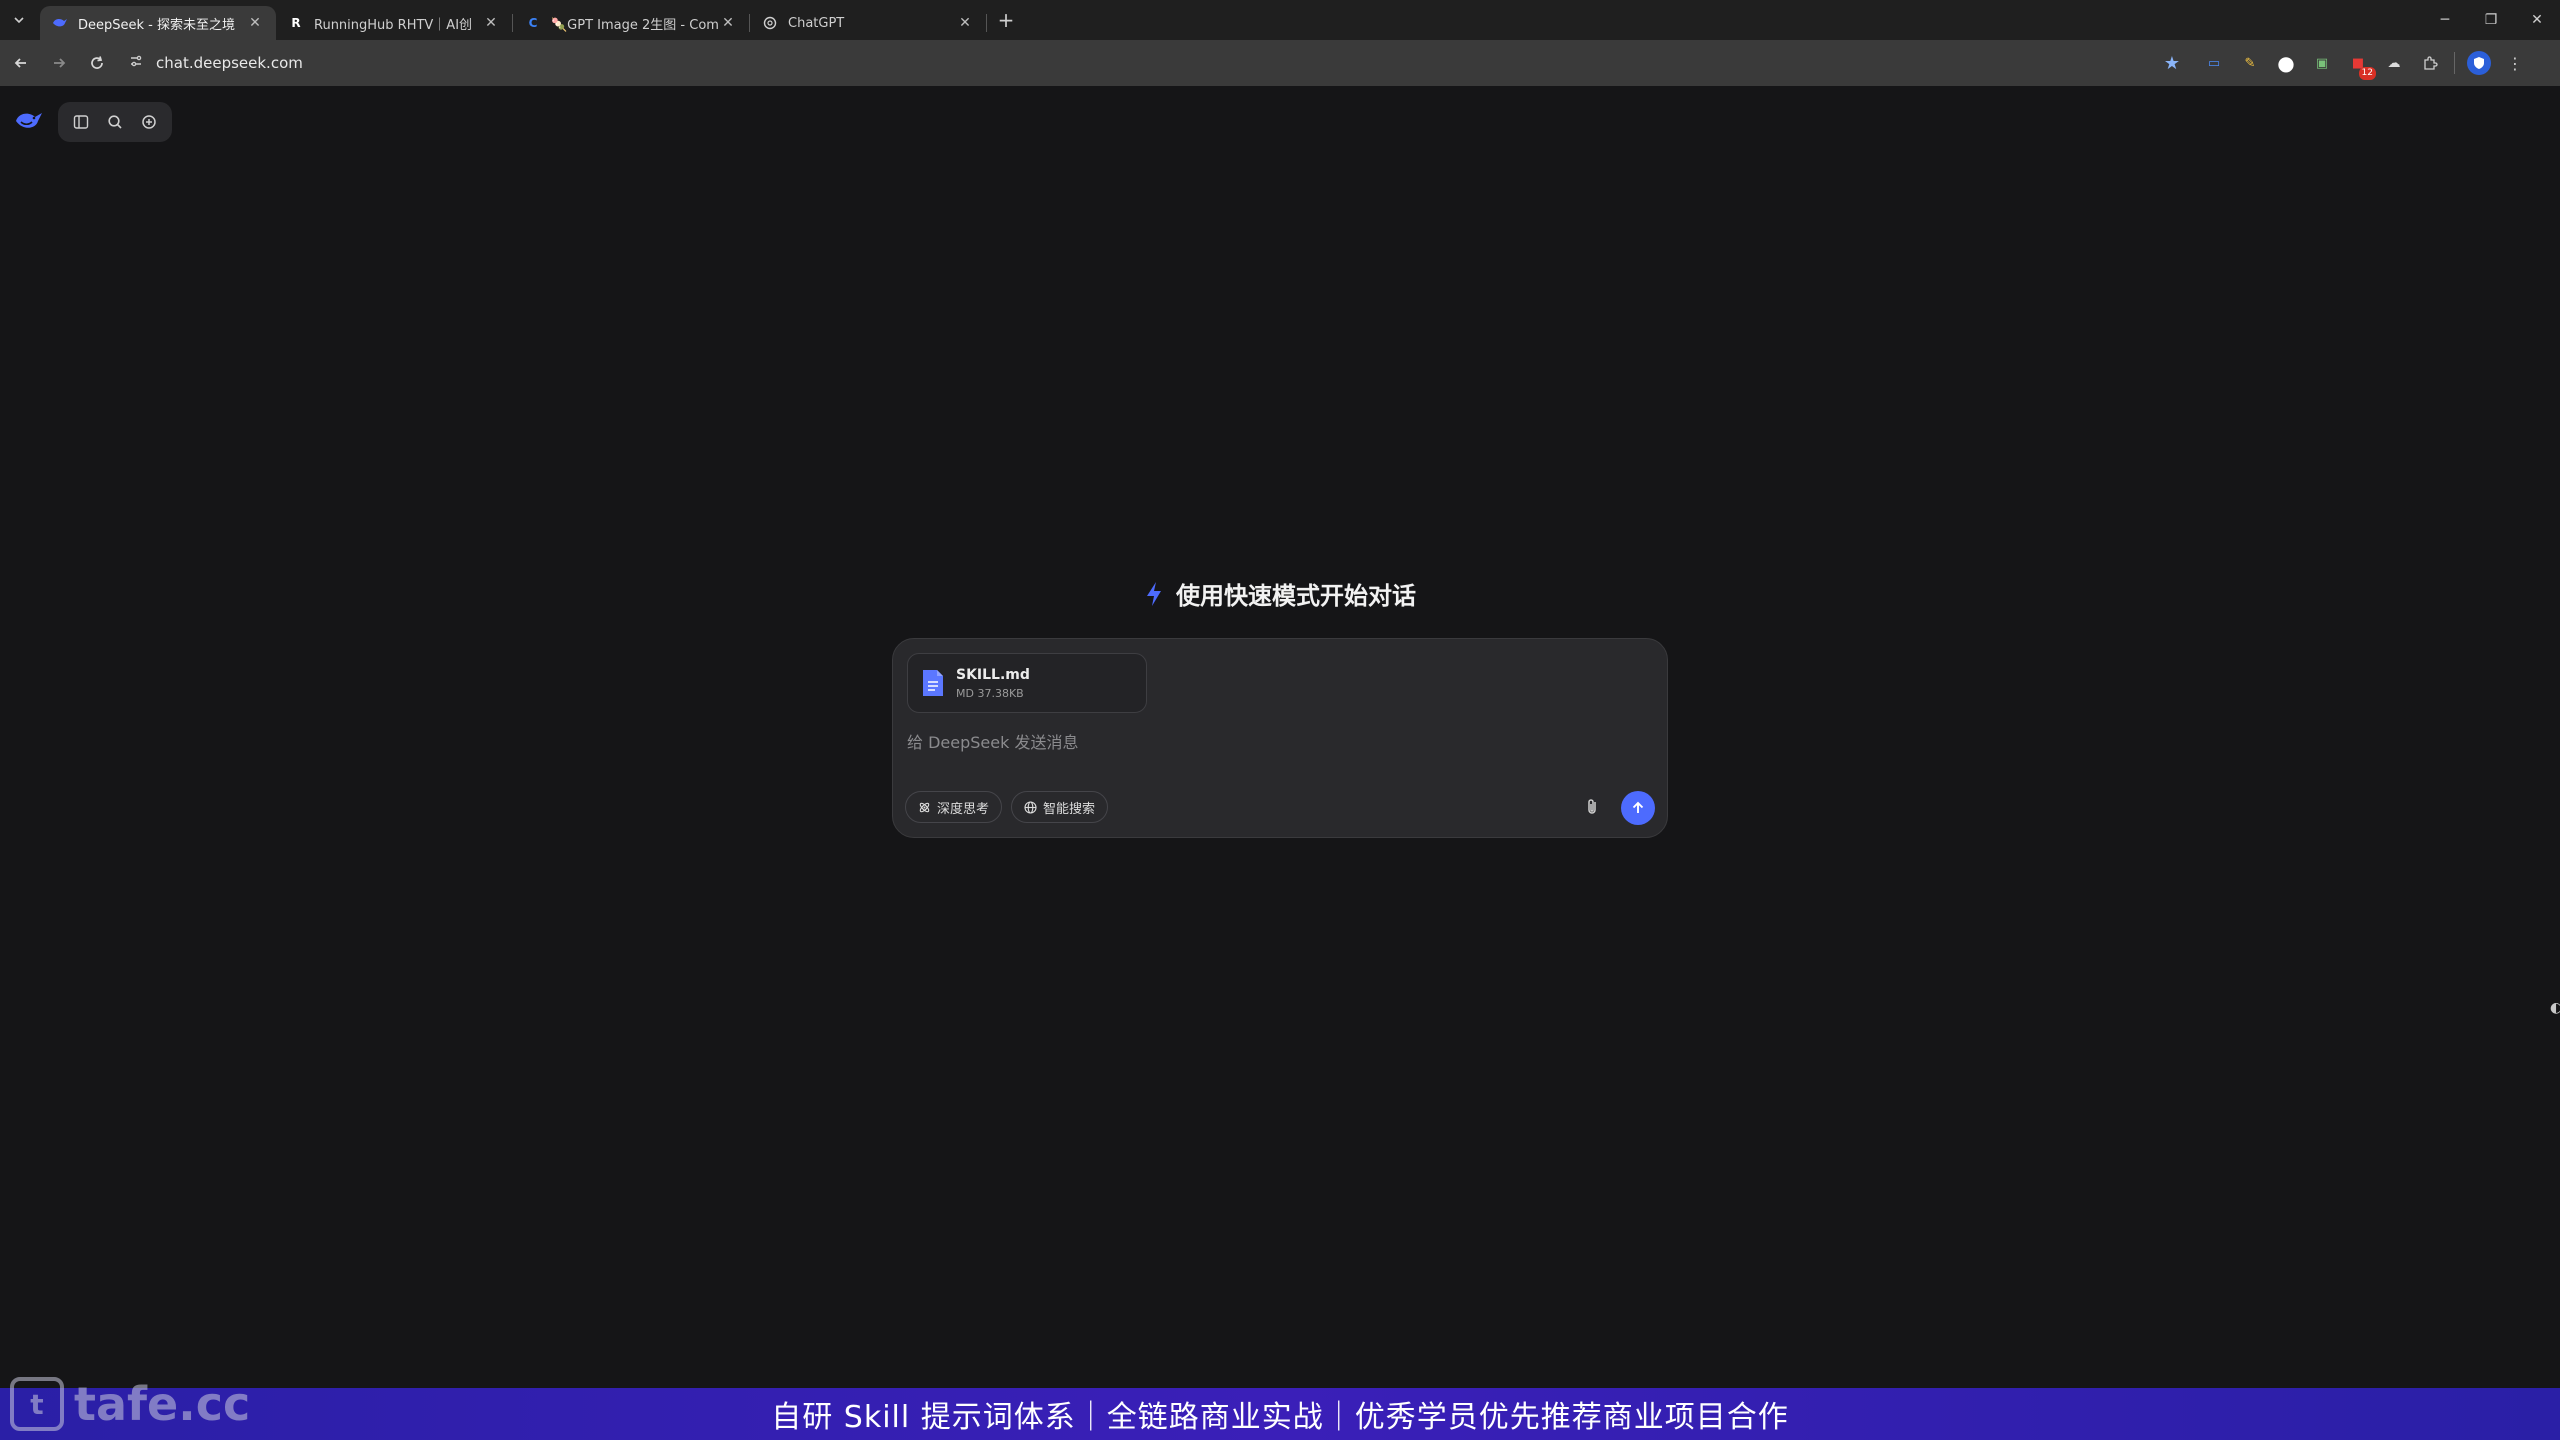 This screenshot has height=1440, width=2560. Describe the element at coordinates (993, 674) in the screenshot. I see `attachment-name: SKILL.md` at that location.